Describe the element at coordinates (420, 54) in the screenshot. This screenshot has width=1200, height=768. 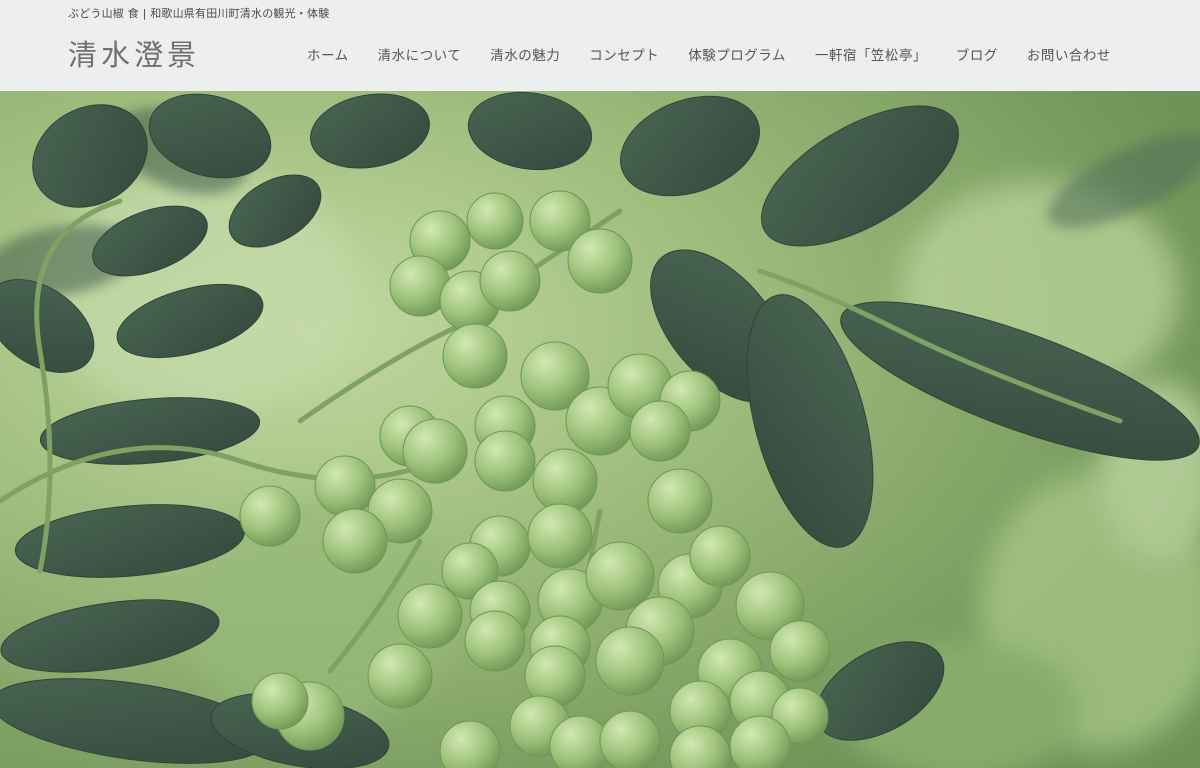
I see `nav-about-shimizu: 清水について` at that location.